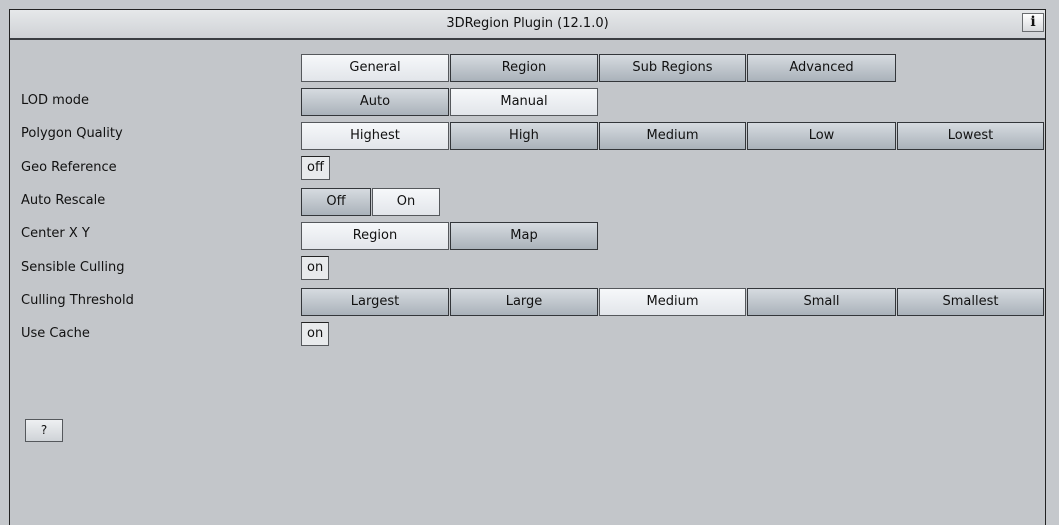 Image resolution: width=1059 pixels, height=525 pixels. What do you see at coordinates (315, 334) in the screenshot?
I see `use-cache-toggle: on` at bounding box center [315, 334].